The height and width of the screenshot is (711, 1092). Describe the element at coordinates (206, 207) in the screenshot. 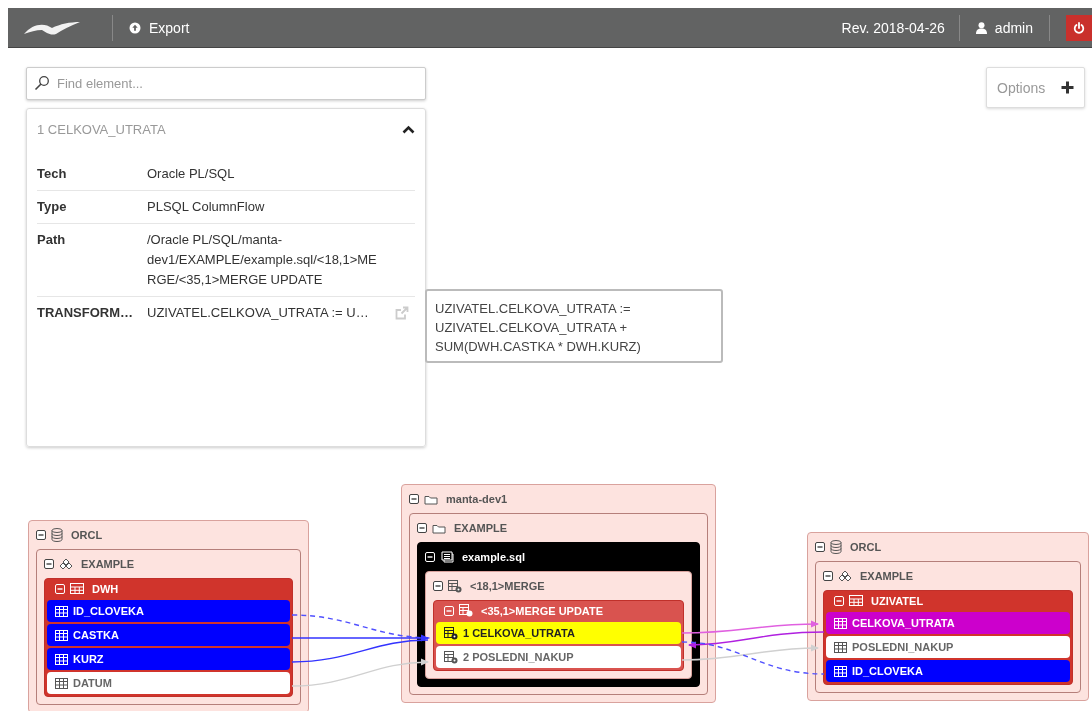

I see `property-value: PLSQL ColumnFlow` at that location.